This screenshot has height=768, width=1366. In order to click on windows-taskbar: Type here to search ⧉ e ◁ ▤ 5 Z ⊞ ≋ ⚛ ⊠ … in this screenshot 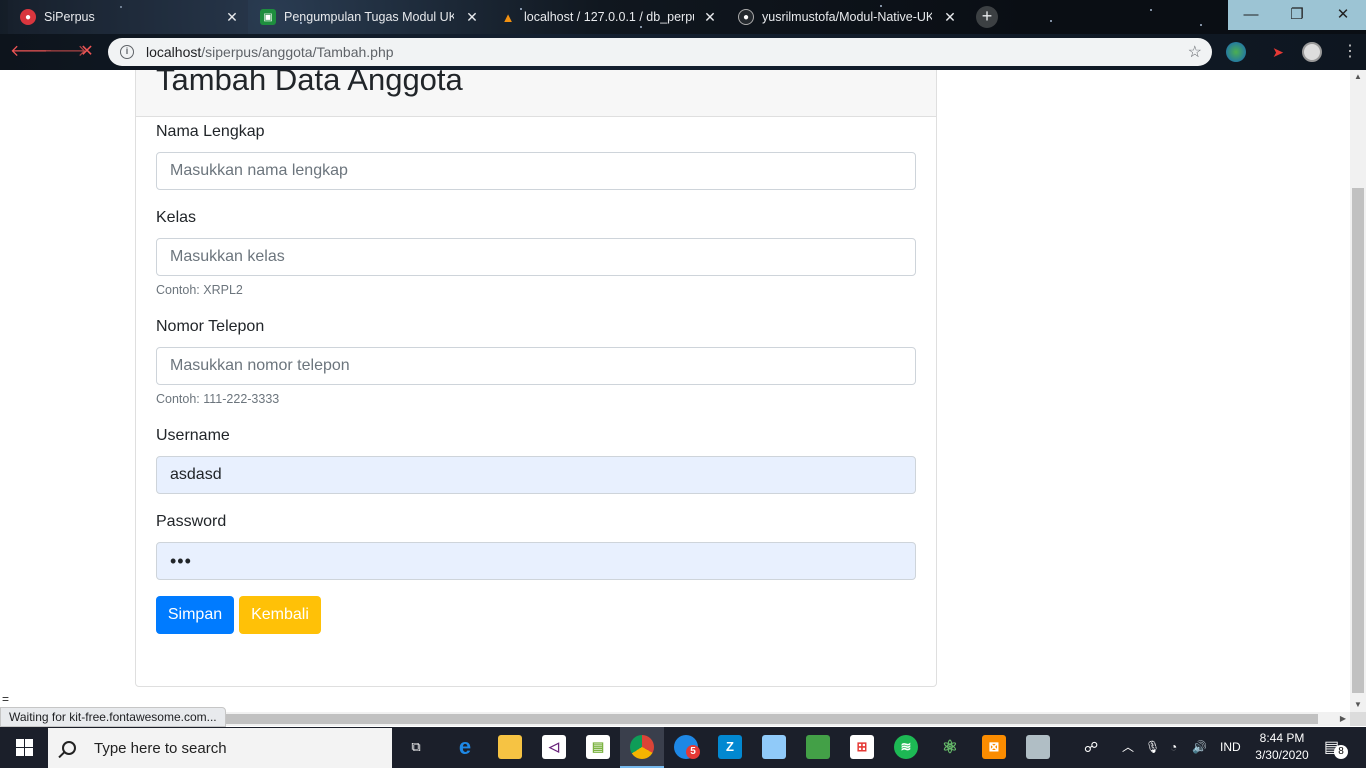, I will do `click(683, 747)`.